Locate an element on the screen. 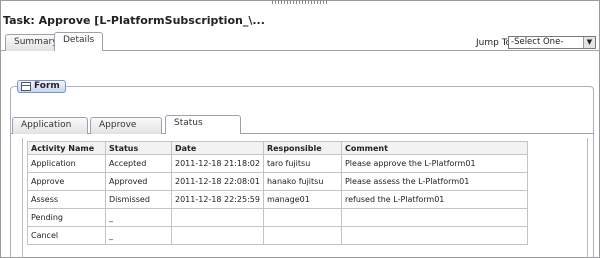 The image size is (600, 258). tab-application: Application is located at coordinates (50, 125).